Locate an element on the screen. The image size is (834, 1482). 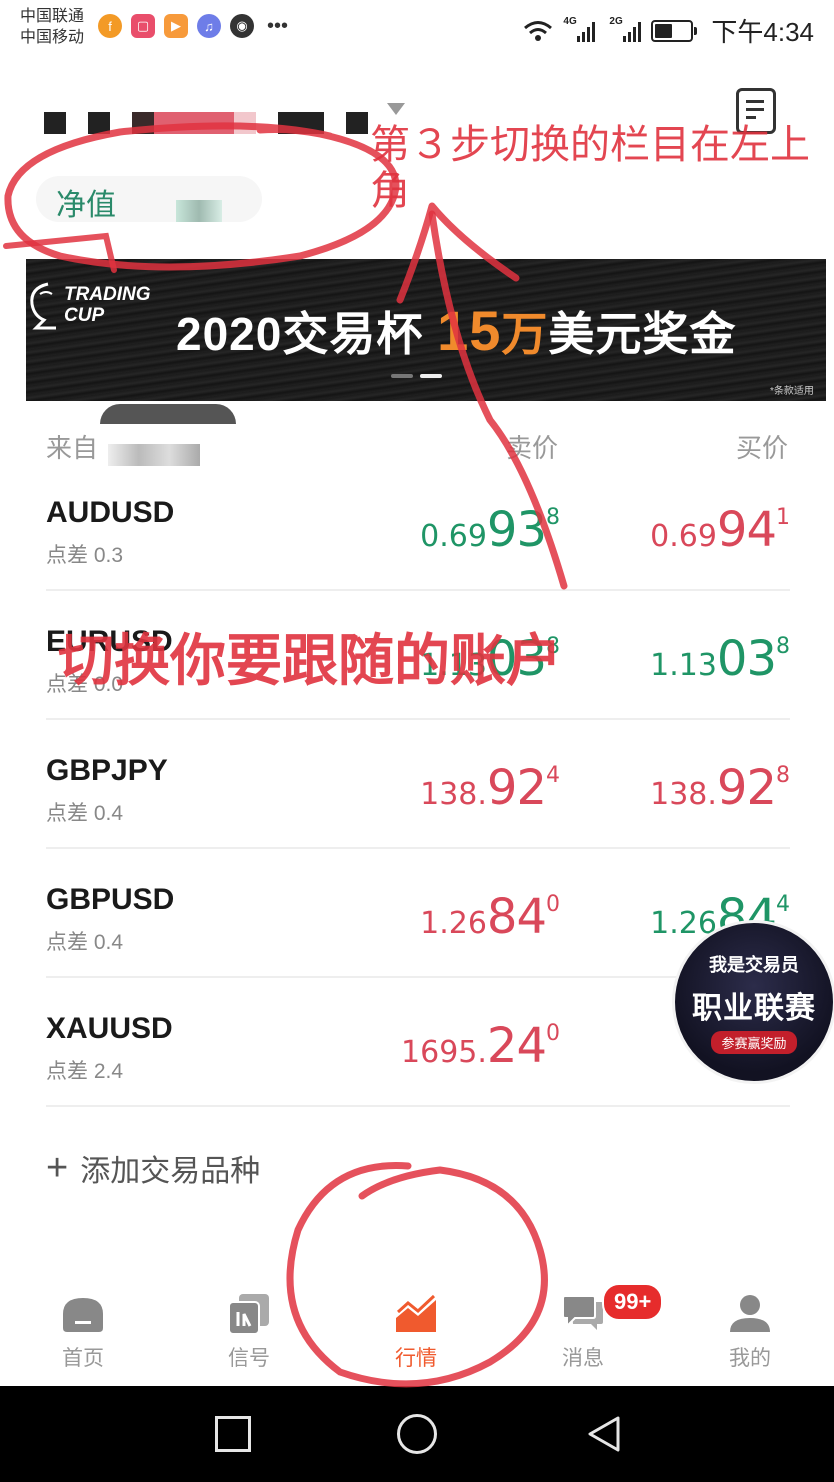
price-part-b: 24 is located at coordinates (516, 1046).